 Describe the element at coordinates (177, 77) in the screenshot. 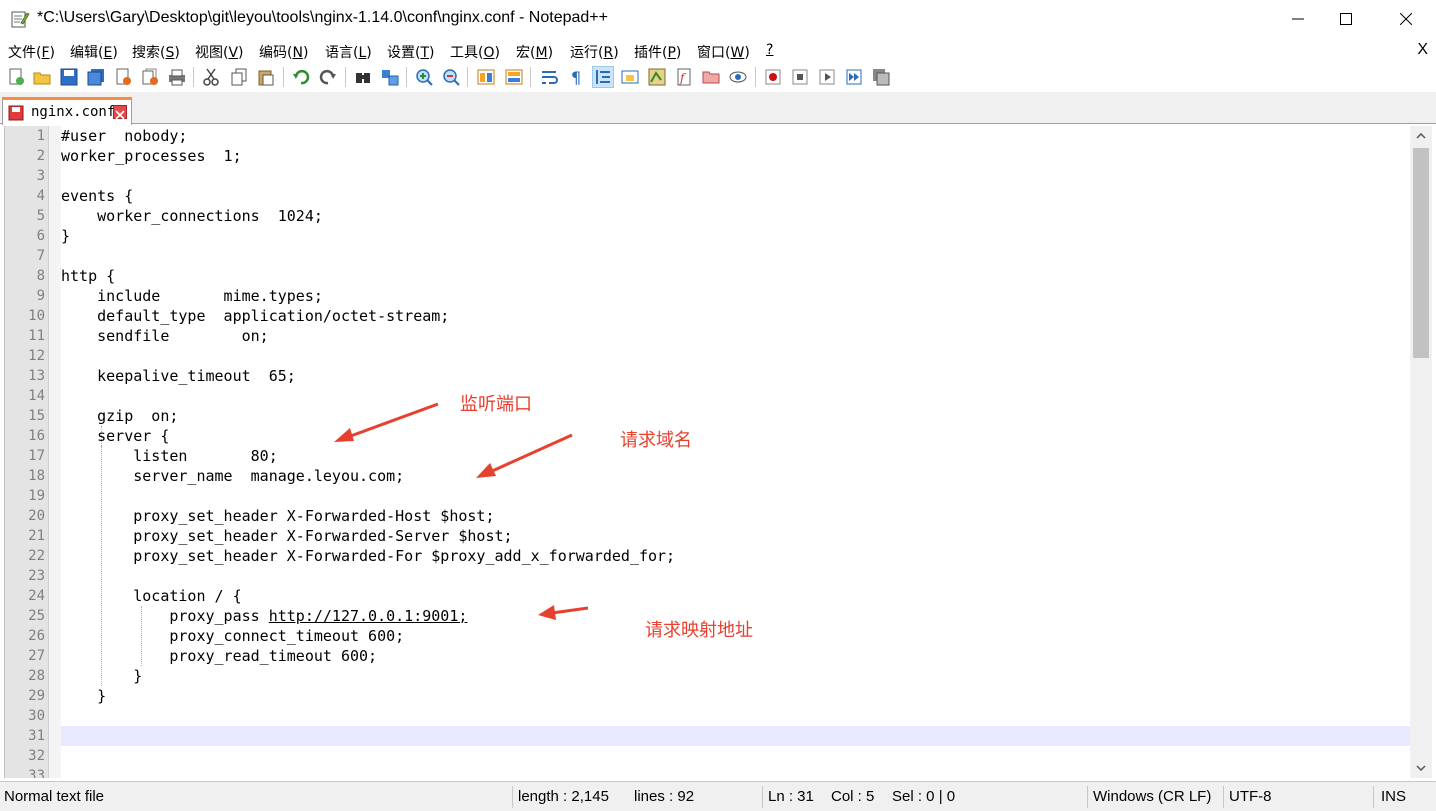

I see `print-button` at that location.